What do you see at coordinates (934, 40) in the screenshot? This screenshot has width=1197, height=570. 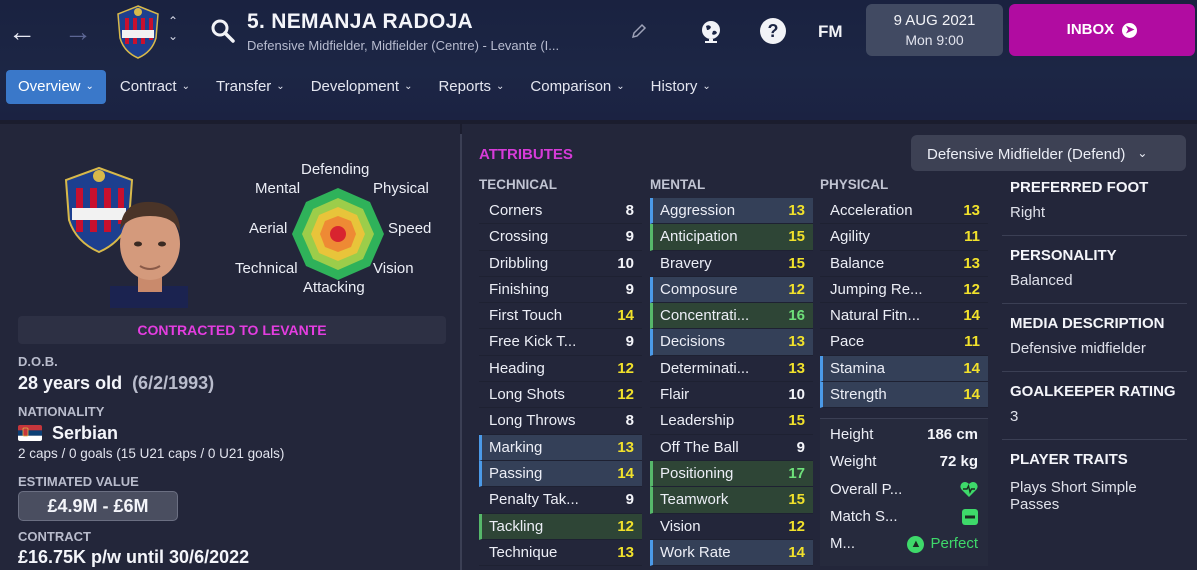 I see `current-time: Mon 9:00` at bounding box center [934, 40].